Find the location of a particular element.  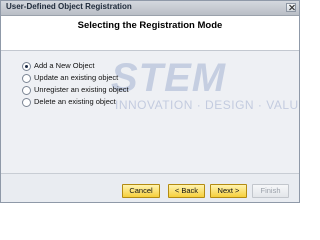

watermark-logo: STEM is located at coordinates (169, 78).